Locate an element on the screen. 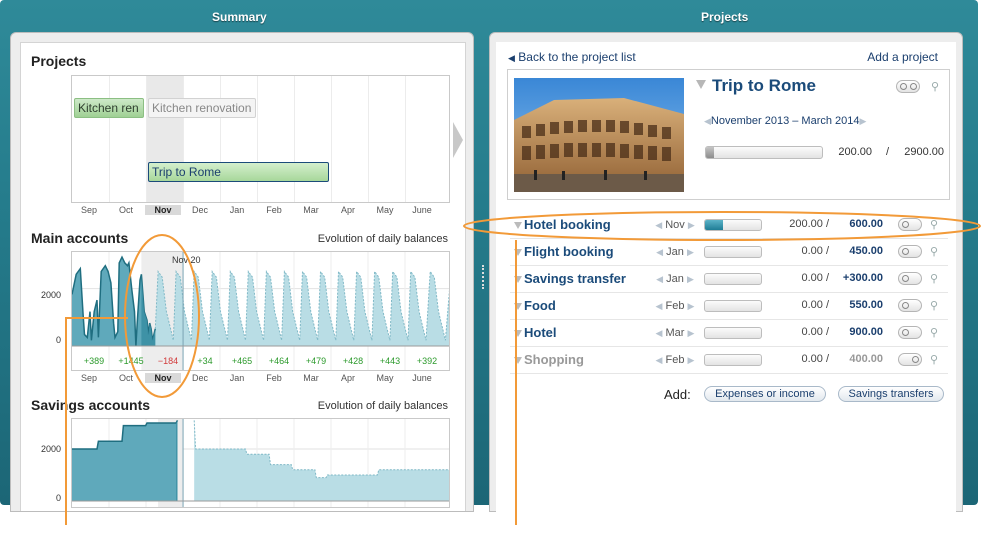  row-name: Savings transfer is located at coordinates (575, 278).